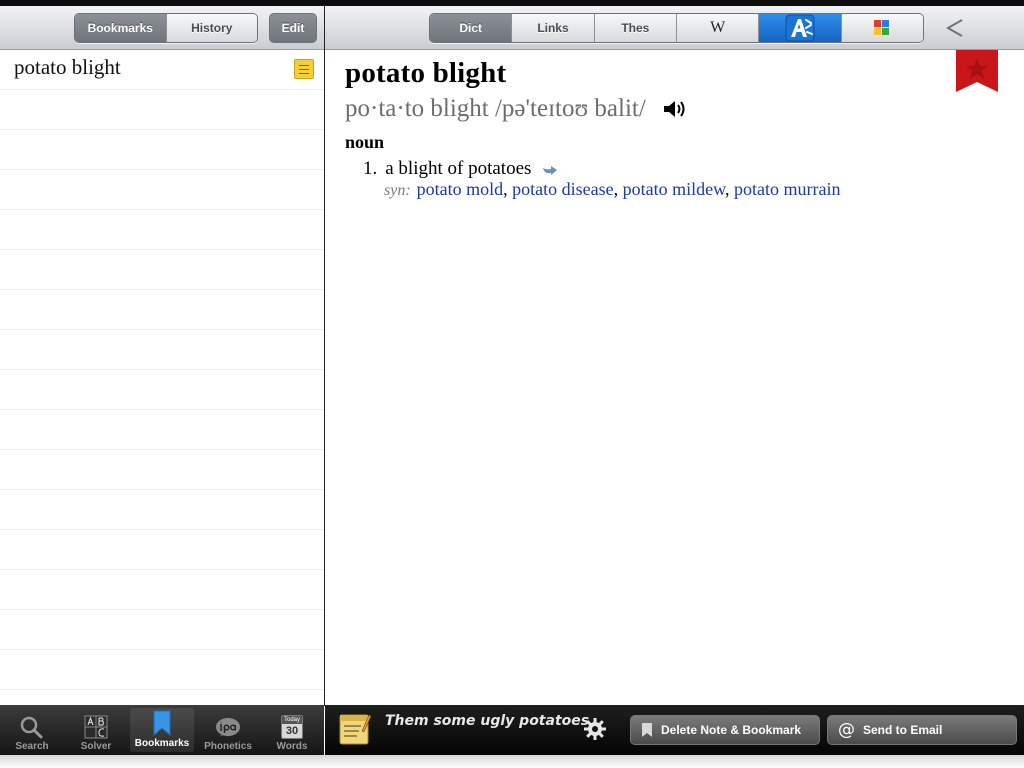 The height and width of the screenshot is (768, 1024). I want to click on ipa-icon, so click(228, 727).